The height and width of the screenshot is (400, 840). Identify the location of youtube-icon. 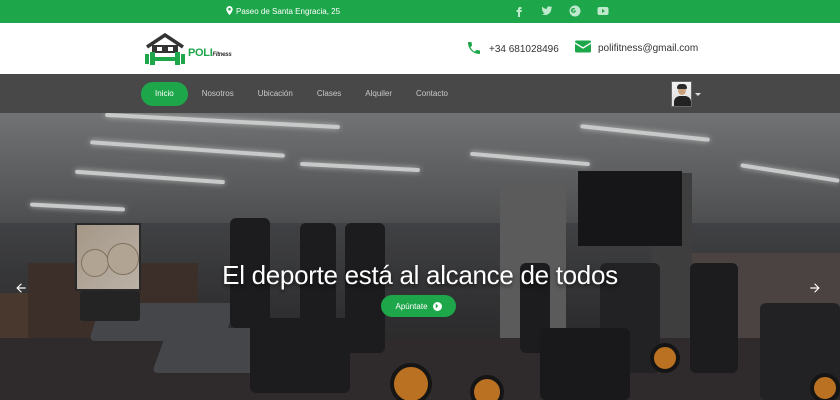
(603, 11).